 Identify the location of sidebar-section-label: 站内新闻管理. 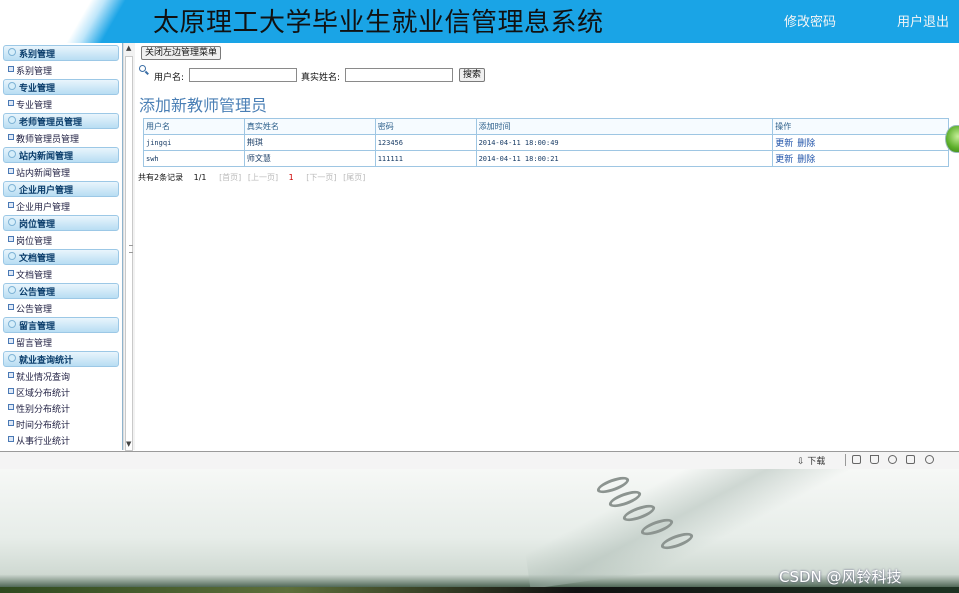
(46, 157).